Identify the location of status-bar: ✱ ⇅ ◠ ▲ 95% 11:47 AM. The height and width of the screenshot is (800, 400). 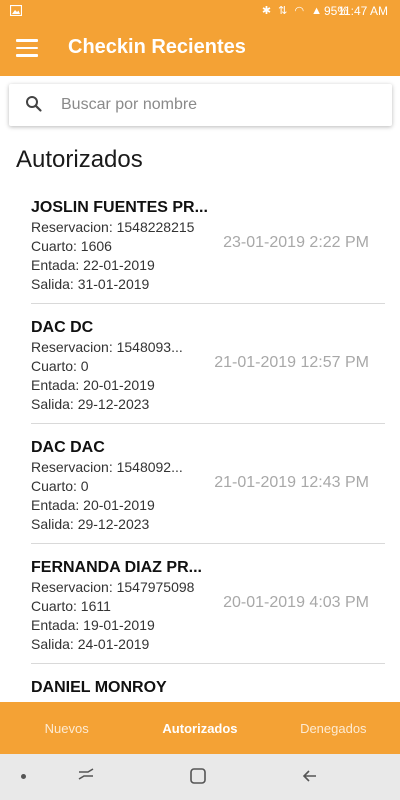
(200, 11).